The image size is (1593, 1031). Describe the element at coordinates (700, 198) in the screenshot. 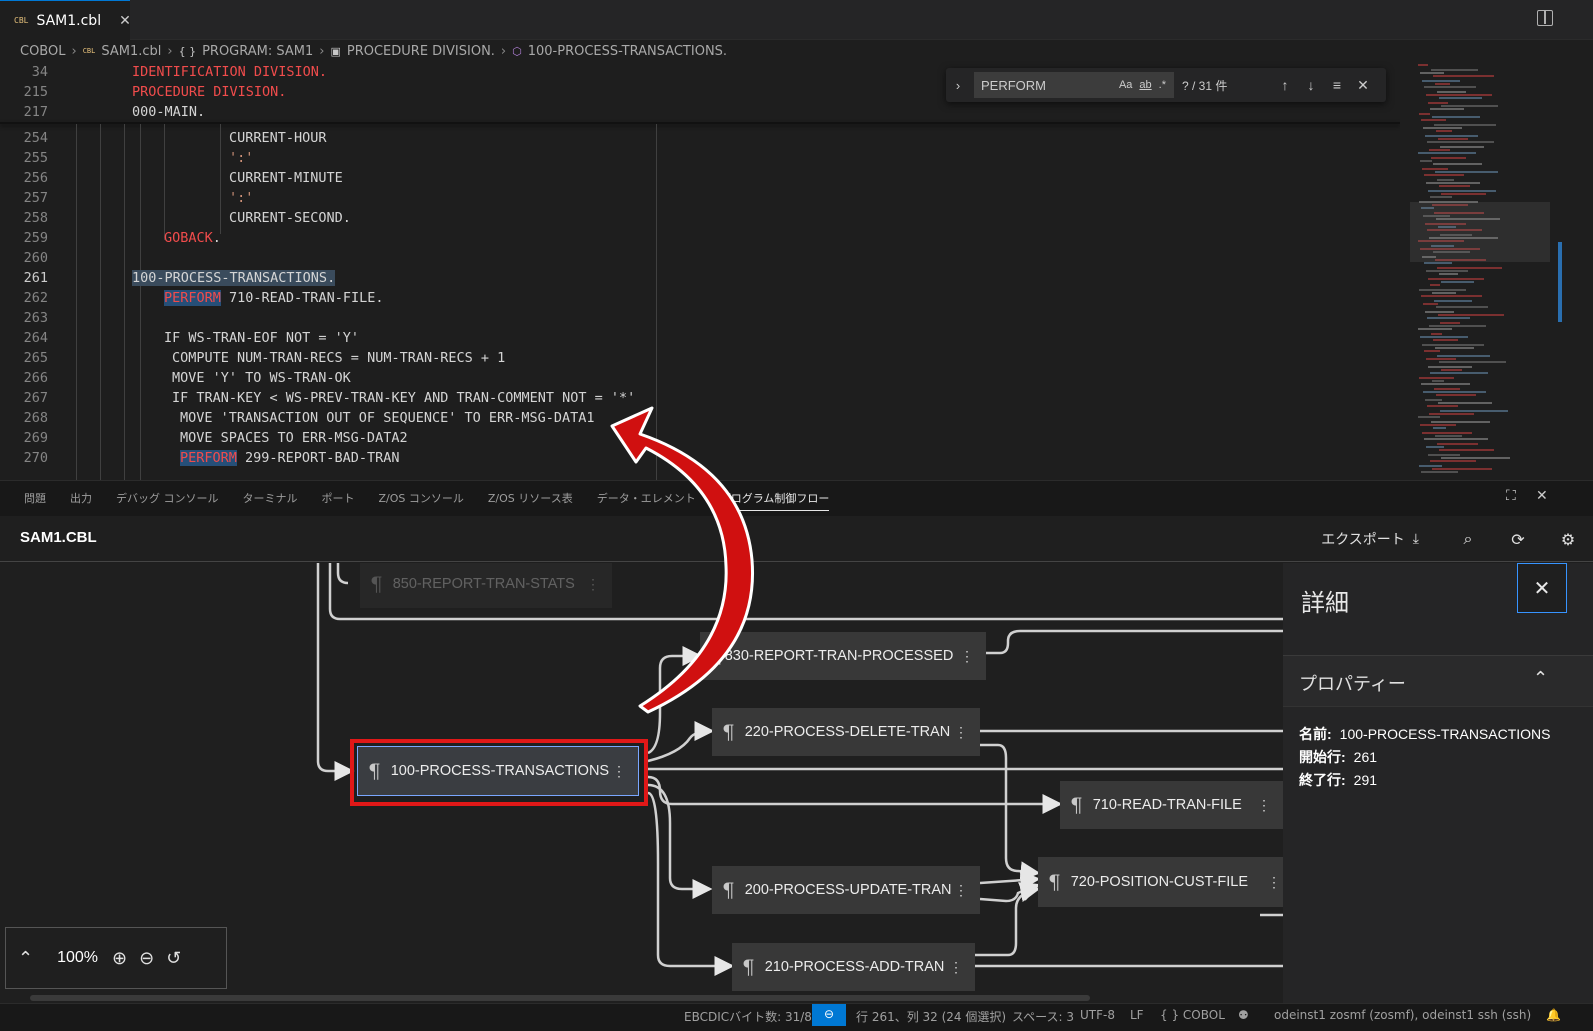

I see `code-line: 257 ':'` at that location.